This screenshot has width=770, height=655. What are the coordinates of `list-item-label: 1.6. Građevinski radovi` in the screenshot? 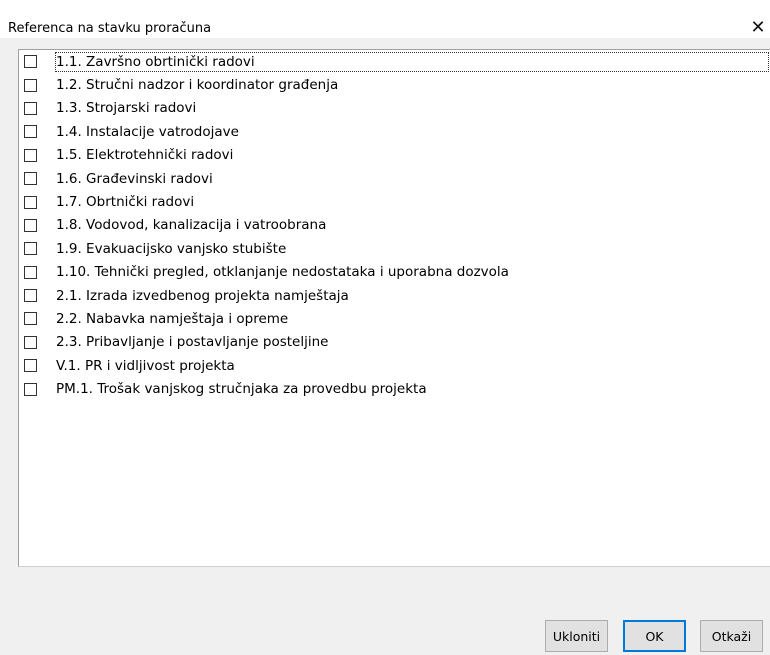 It's located at (134, 178).